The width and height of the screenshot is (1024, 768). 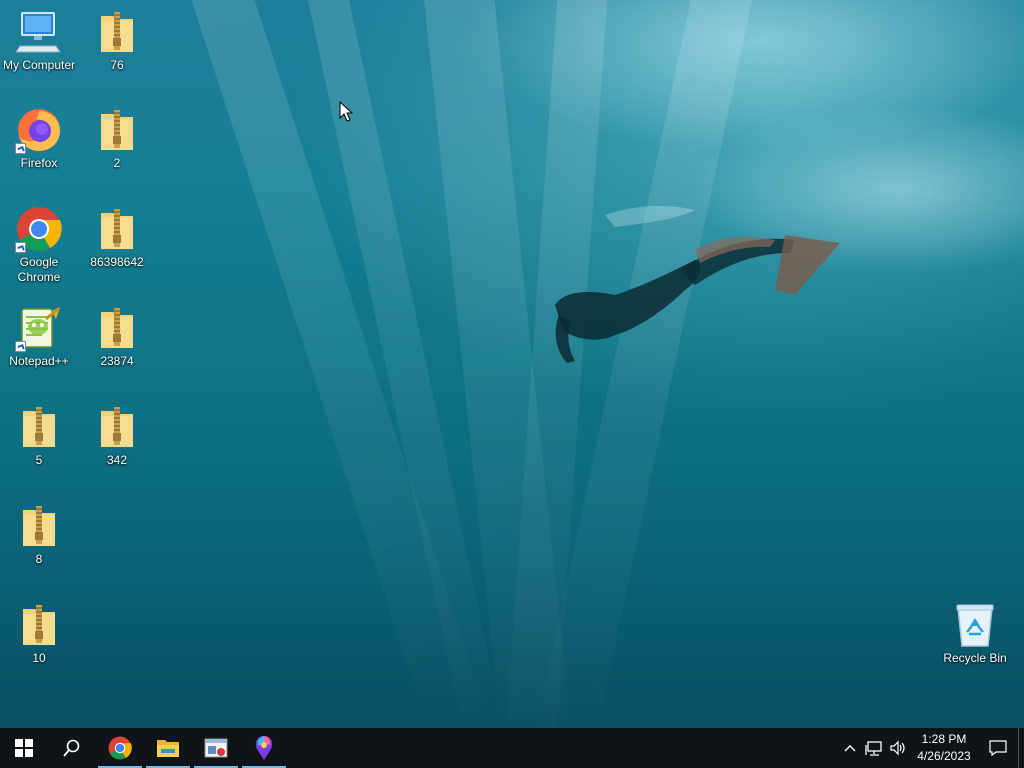 I want to click on taskbar-app-button, so click(x=216, y=748).